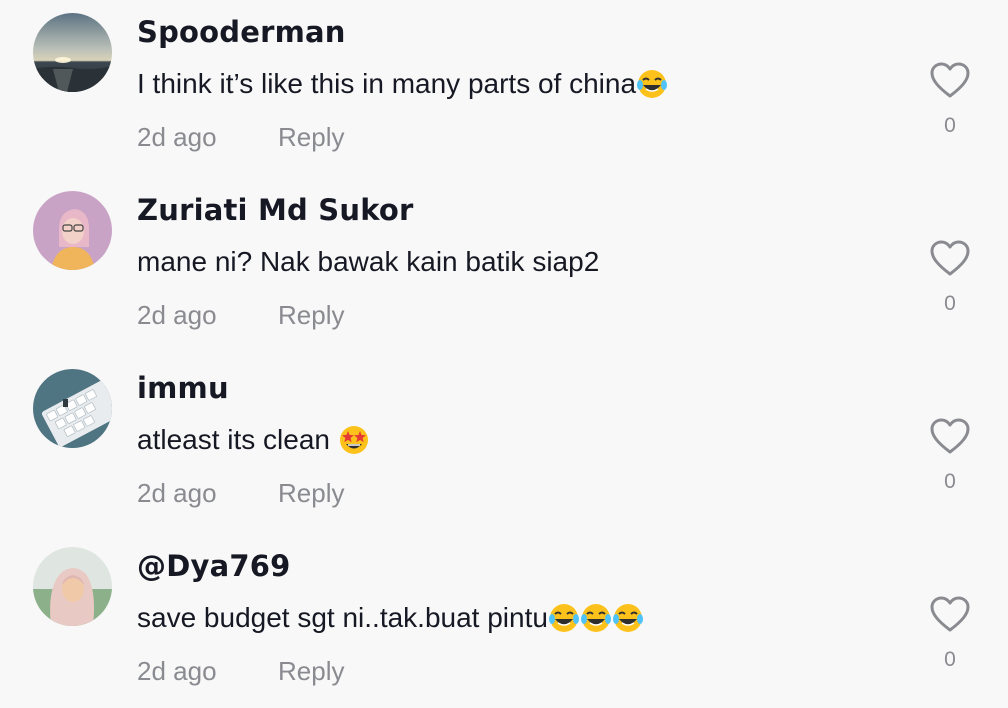 This screenshot has height=708, width=1008. What do you see at coordinates (241, 32) in the screenshot?
I see `comment-username: Spooderman` at bounding box center [241, 32].